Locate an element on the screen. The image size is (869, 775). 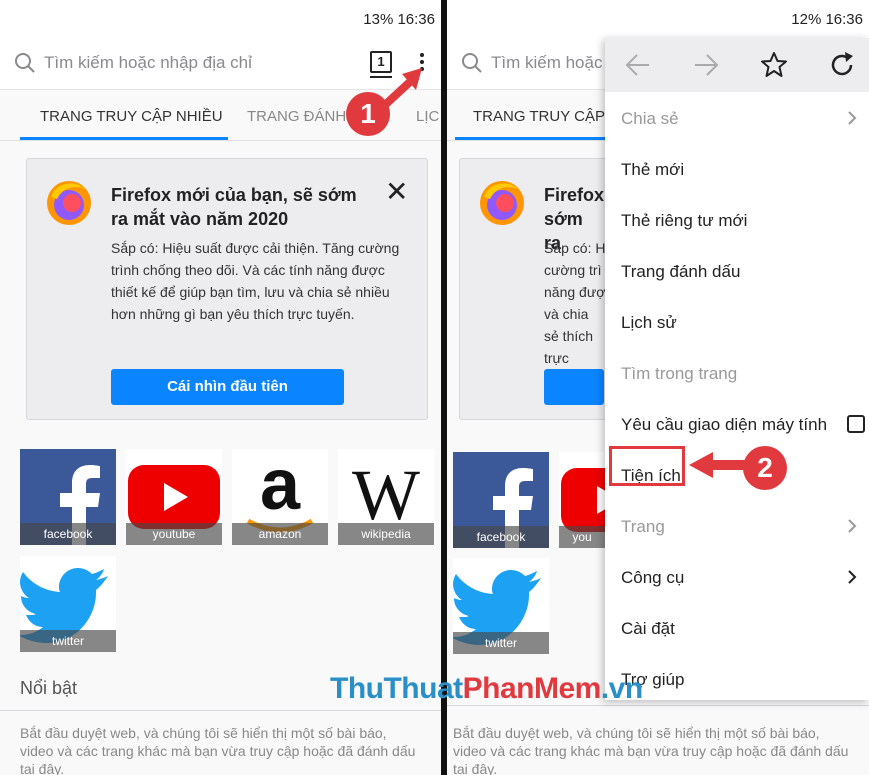
battery-time: 13% 16:36 is located at coordinates (399, 19).